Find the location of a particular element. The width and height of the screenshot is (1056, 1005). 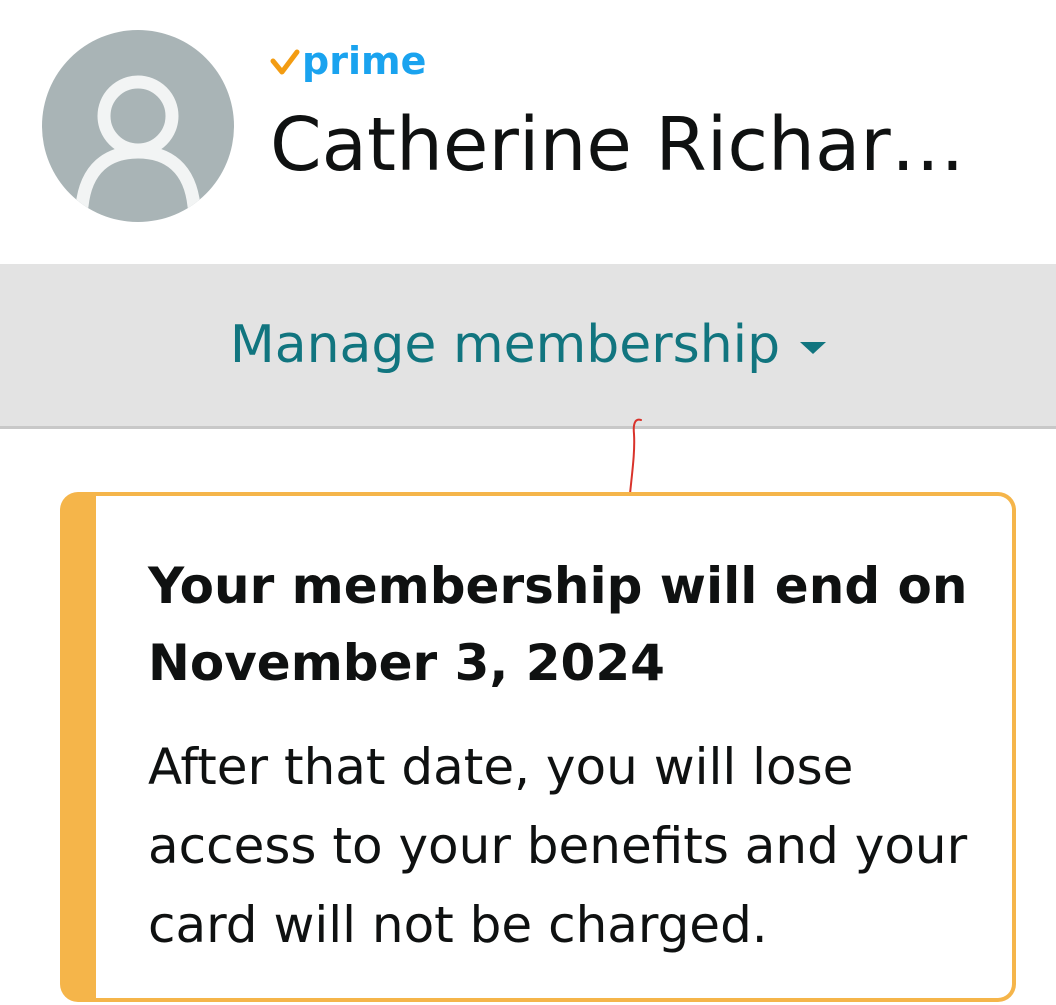

prime-logo: prime is located at coordinates (348, 63).